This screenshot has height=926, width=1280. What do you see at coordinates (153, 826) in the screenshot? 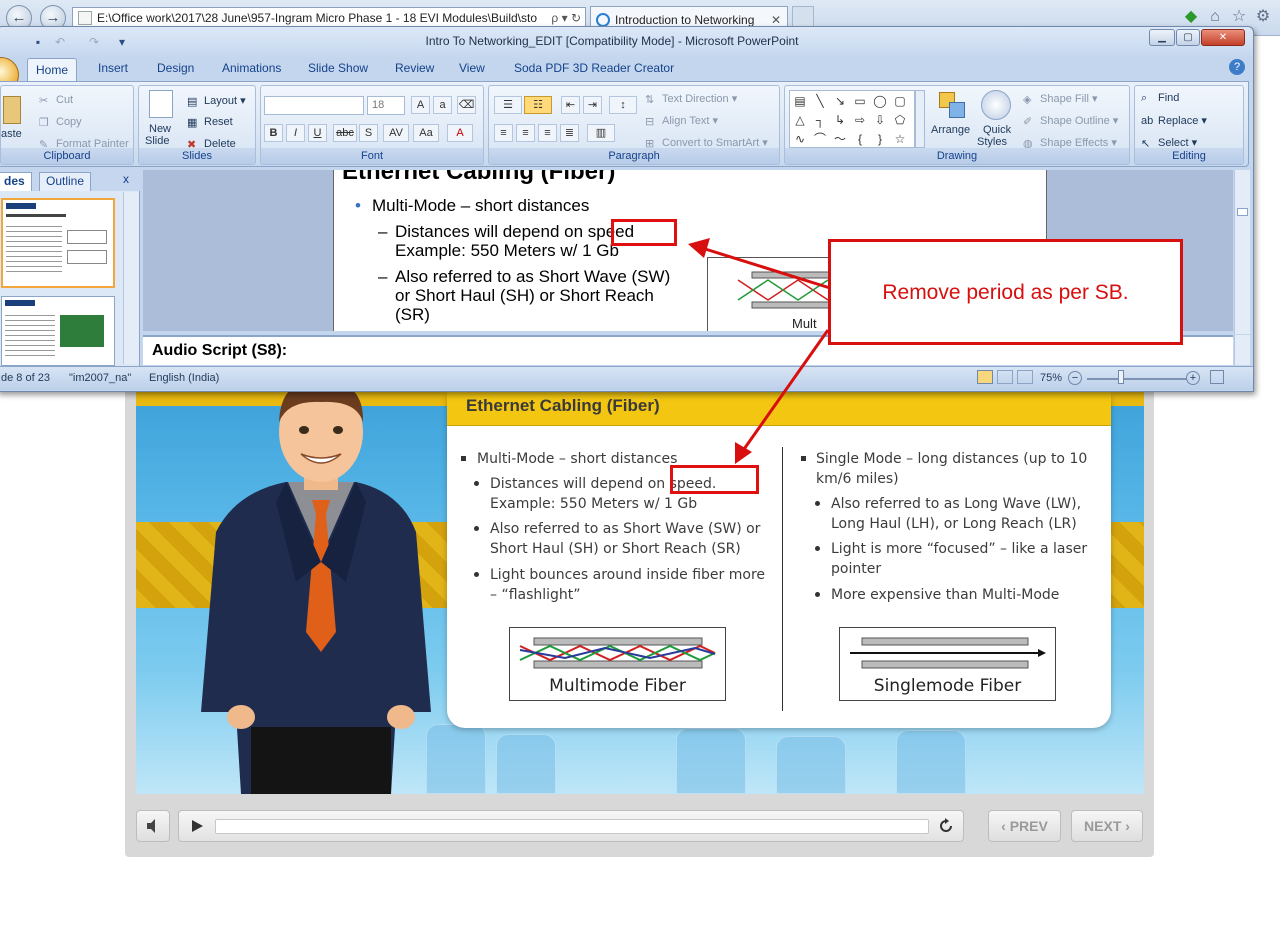
I see `volume-button` at bounding box center [153, 826].